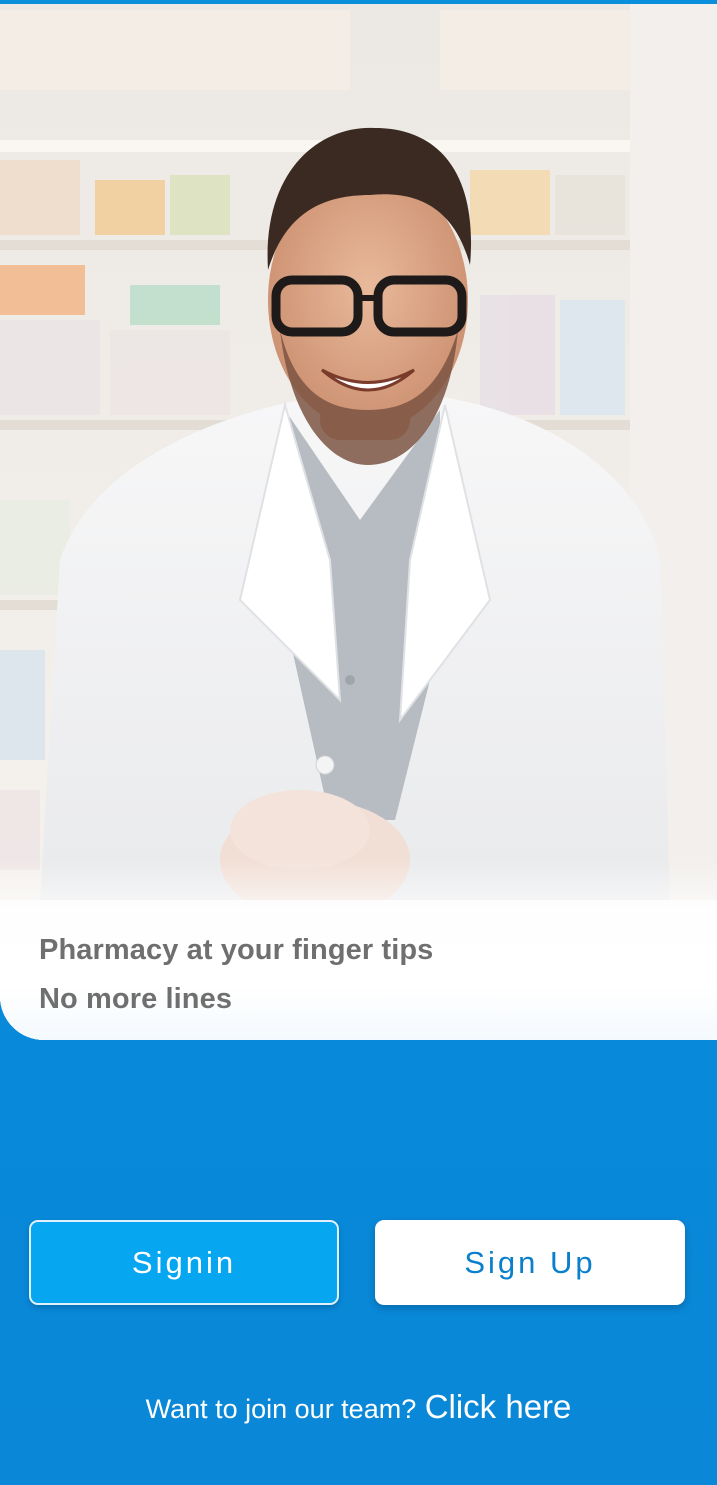 This screenshot has width=717, height=1485. Describe the element at coordinates (236, 950) in the screenshot. I see `tagline-line-1: Pharmacy at your finger tips` at that location.